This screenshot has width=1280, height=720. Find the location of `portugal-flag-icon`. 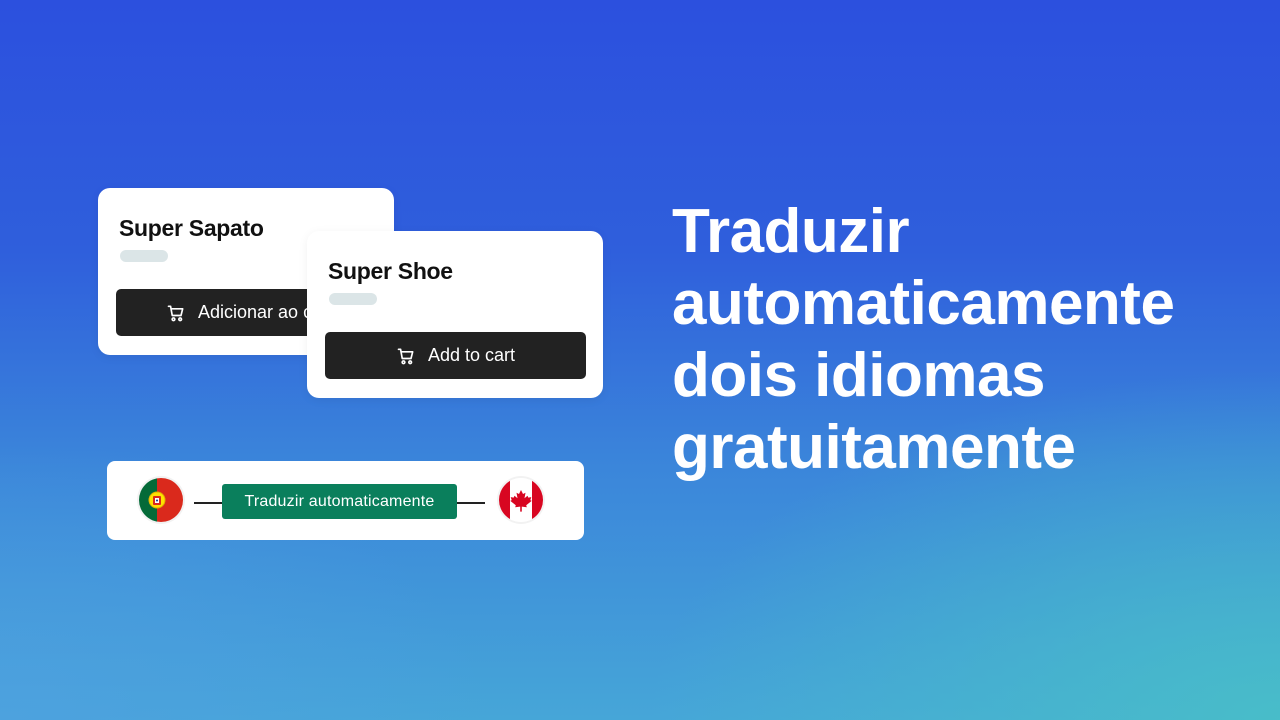

portugal-flag-icon is located at coordinates (161, 500).